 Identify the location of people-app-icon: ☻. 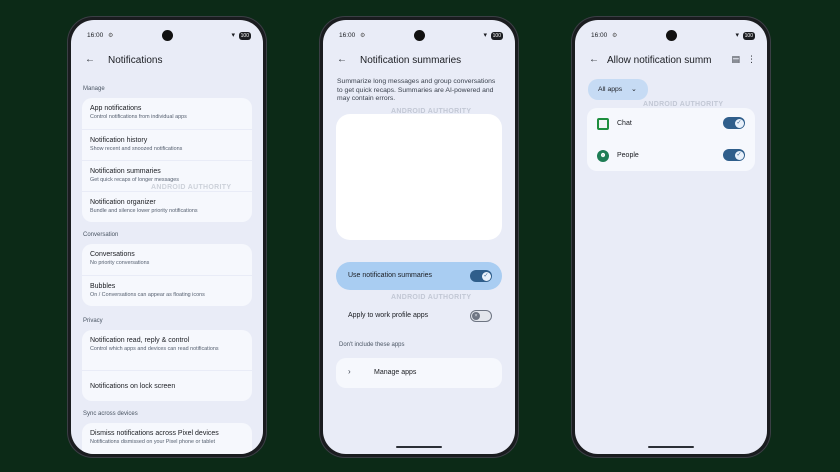
(603, 156).